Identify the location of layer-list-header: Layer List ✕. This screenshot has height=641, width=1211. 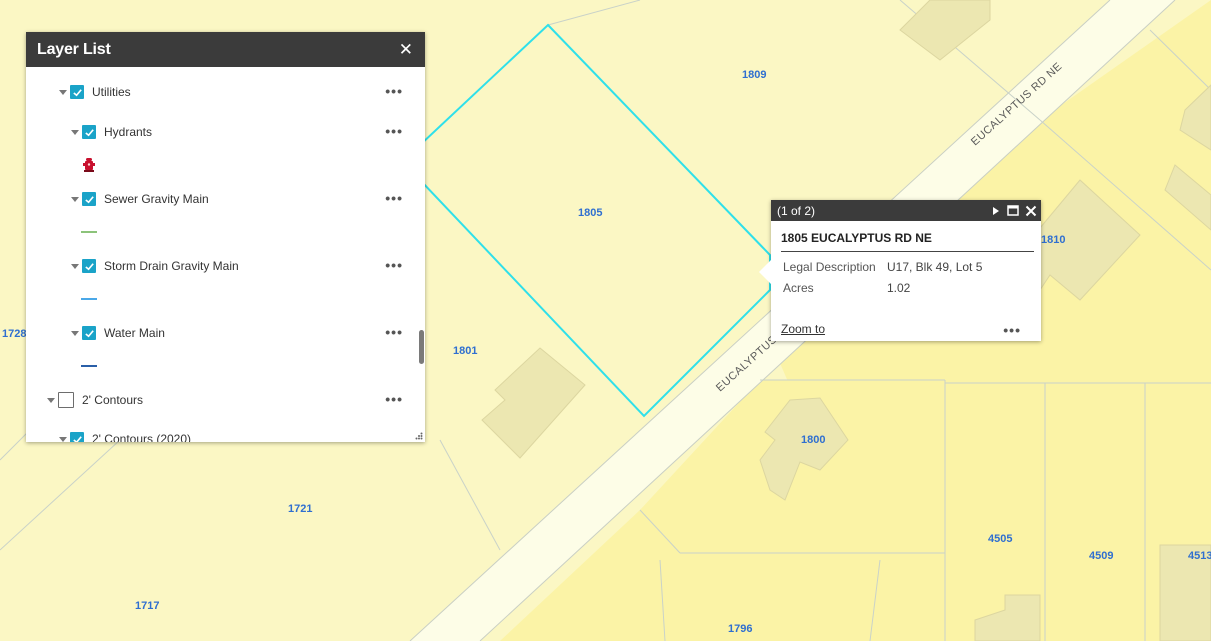
(225, 49).